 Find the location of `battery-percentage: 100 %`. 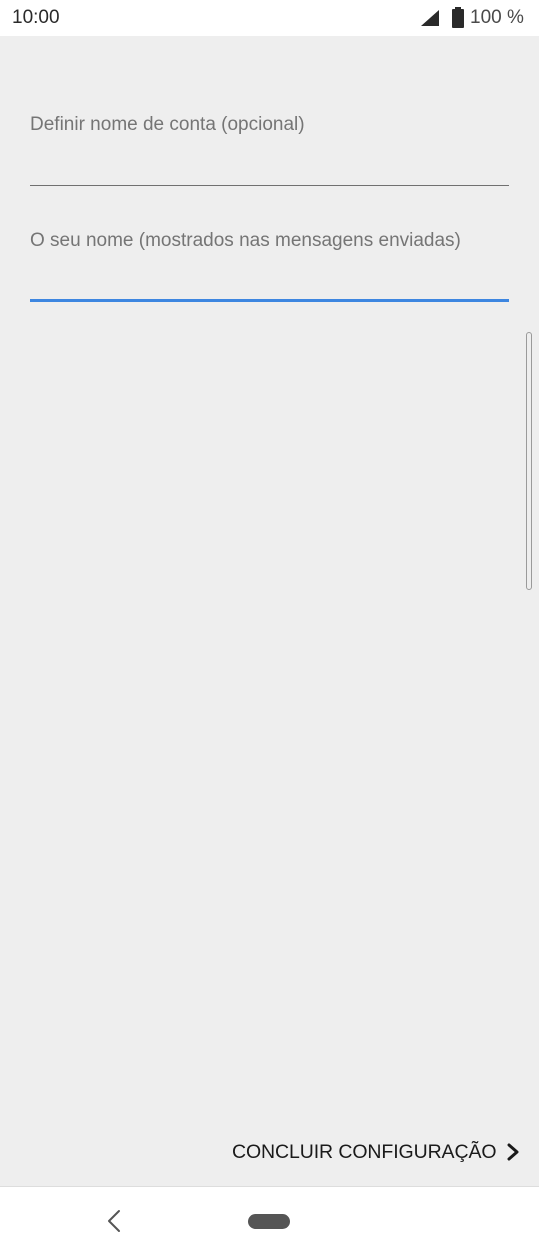

battery-percentage: 100 % is located at coordinates (497, 17).